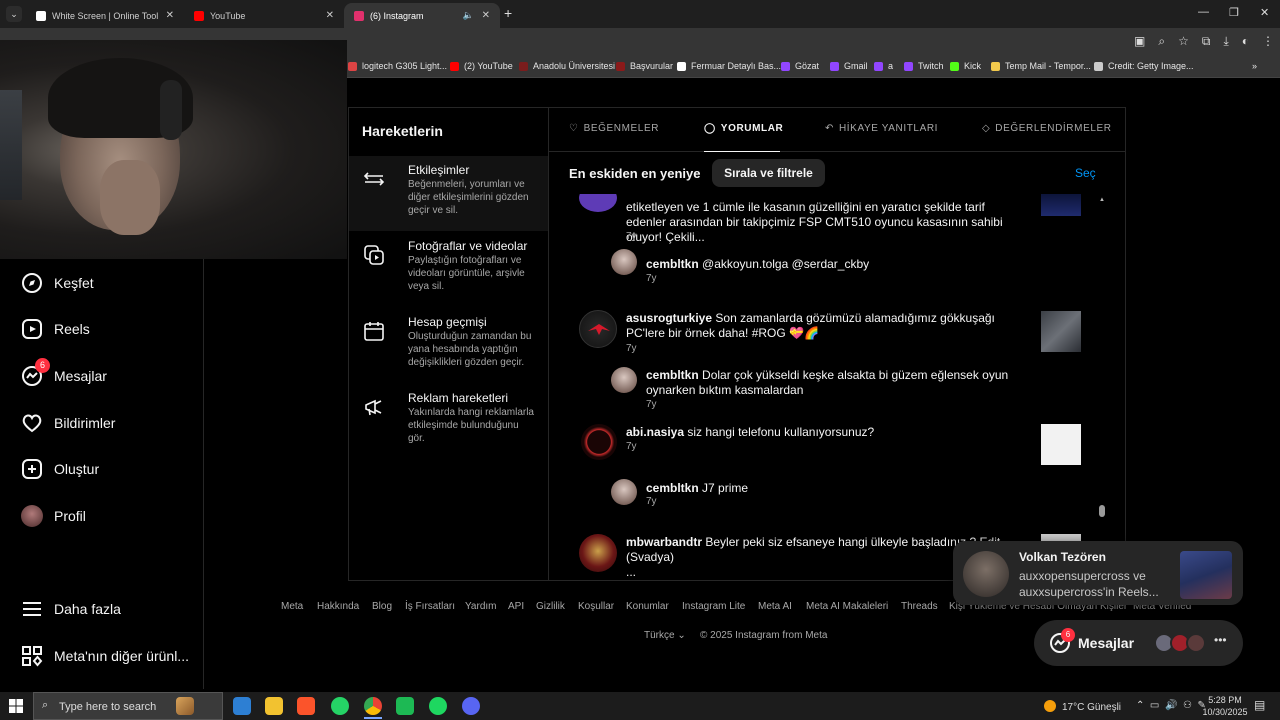 The image size is (1280, 720). Describe the element at coordinates (105, 15) in the screenshot. I see `browser-tab-white-screen: White Screen | Online Tool ✕` at that location.